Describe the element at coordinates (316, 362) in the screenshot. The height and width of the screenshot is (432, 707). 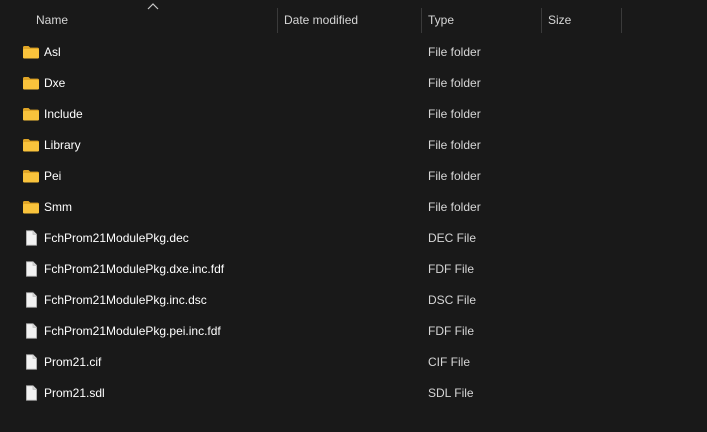
I see `file-list-item: Prom21.cif CIF File` at that location.